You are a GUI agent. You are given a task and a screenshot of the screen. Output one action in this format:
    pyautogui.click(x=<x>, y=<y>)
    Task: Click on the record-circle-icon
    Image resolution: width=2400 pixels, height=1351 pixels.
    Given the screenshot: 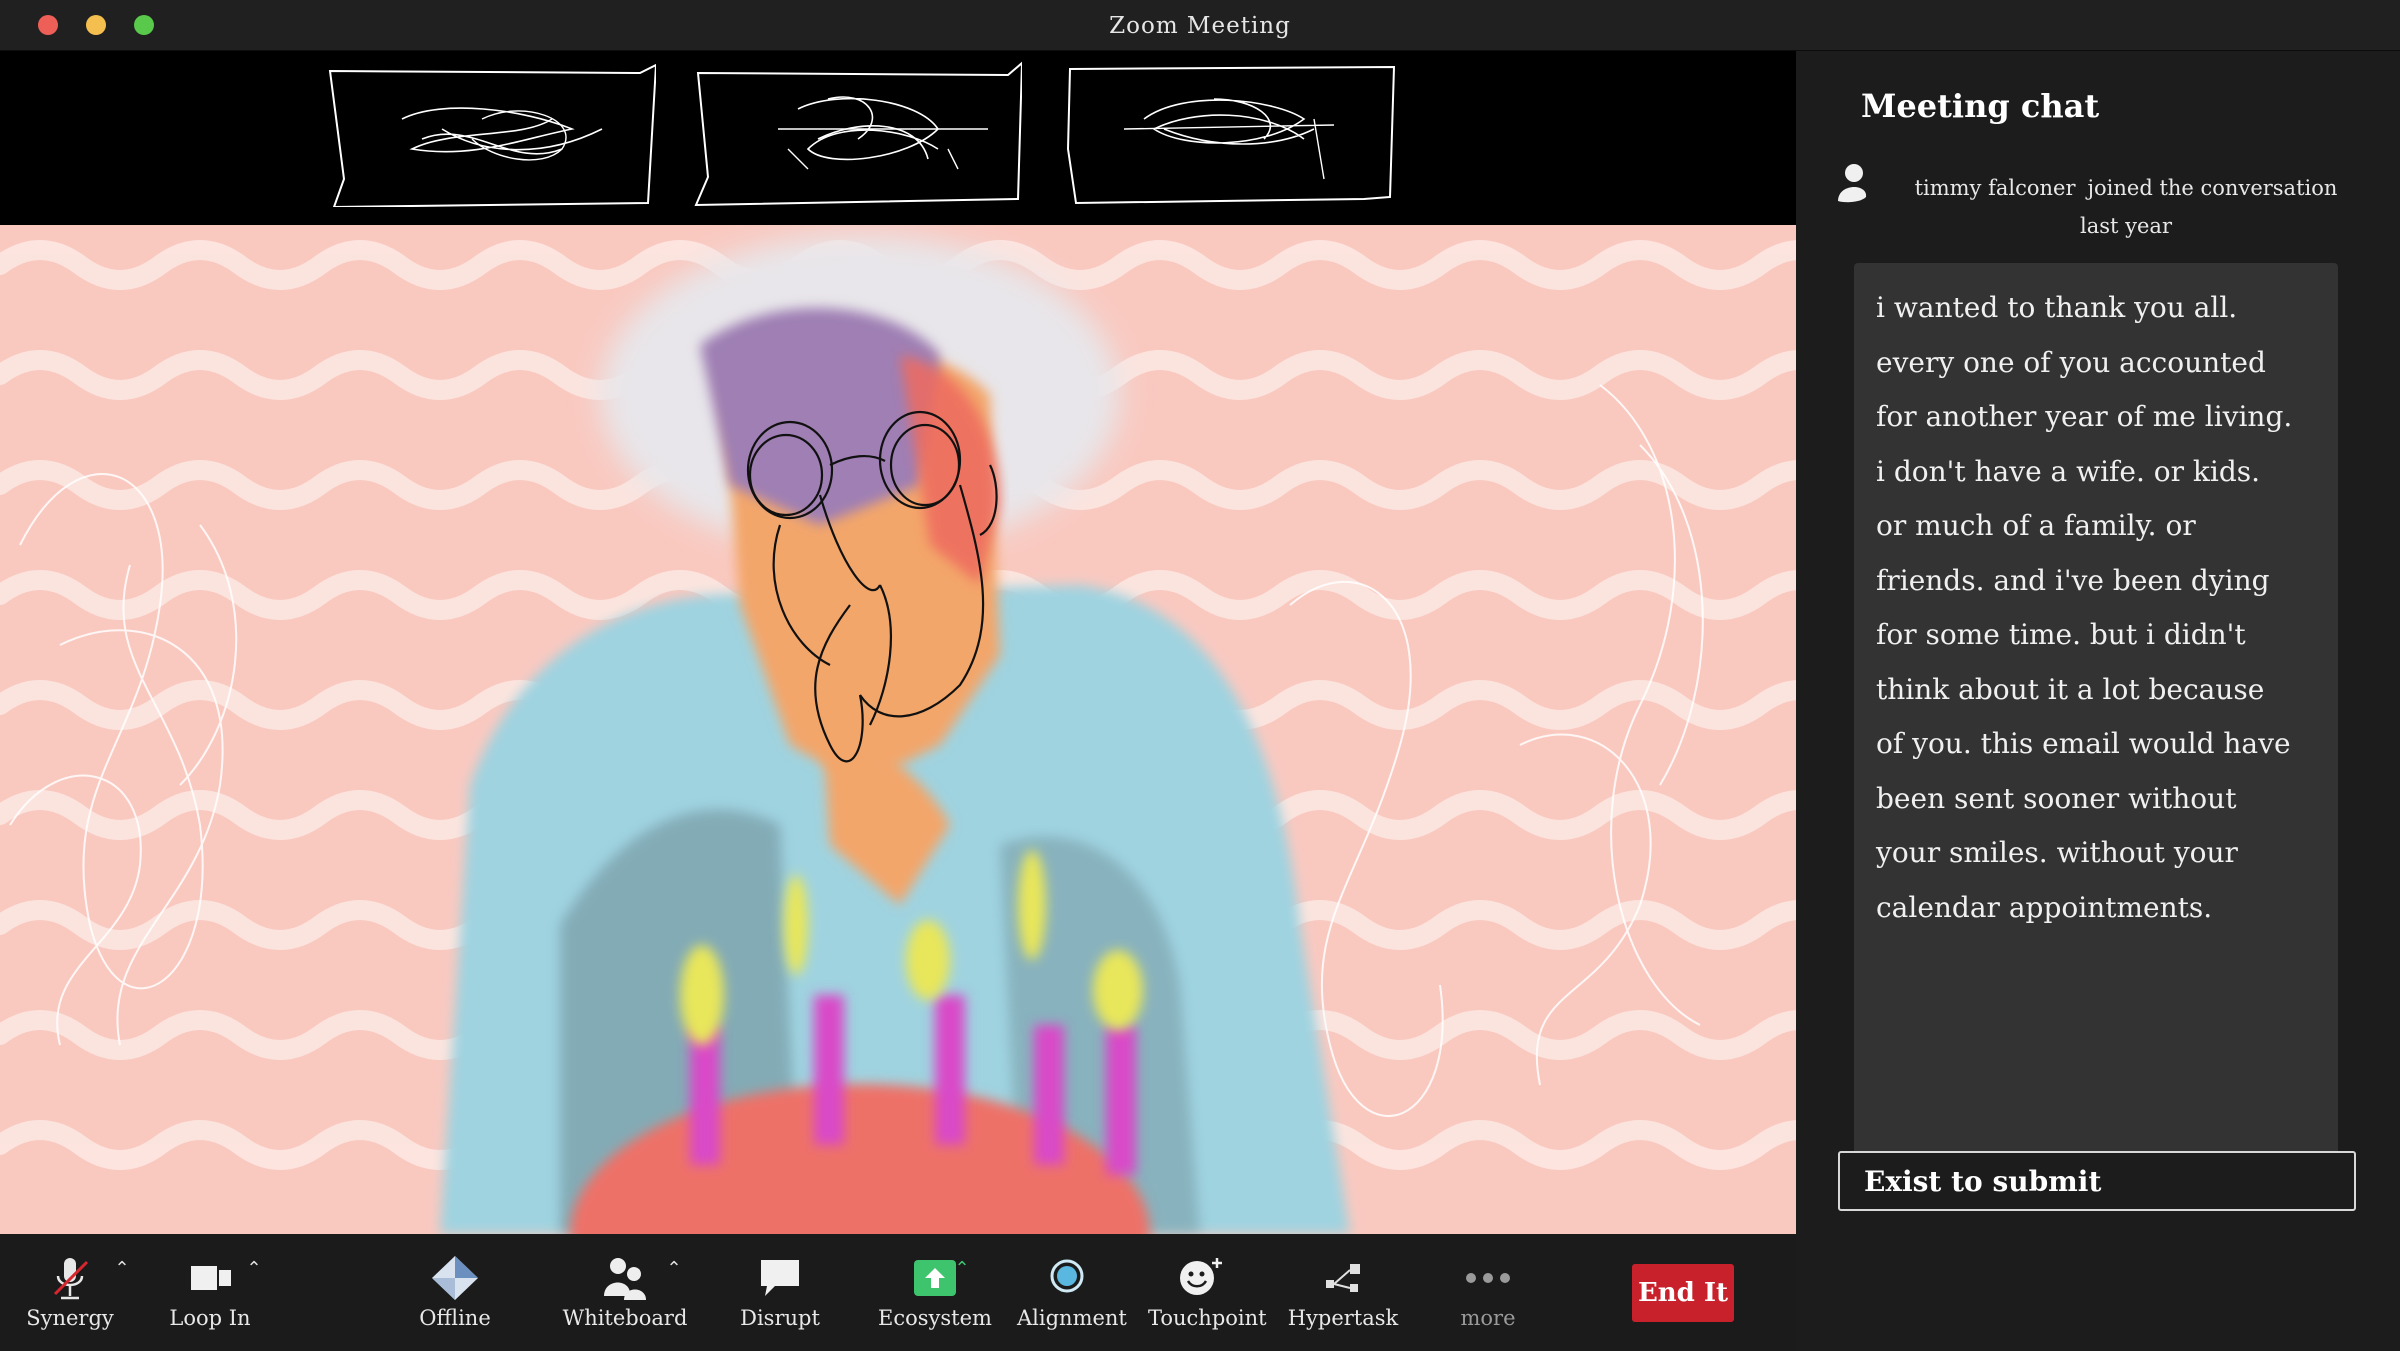 What is the action you would take?
    pyautogui.click(x=1067, y=1276)
    